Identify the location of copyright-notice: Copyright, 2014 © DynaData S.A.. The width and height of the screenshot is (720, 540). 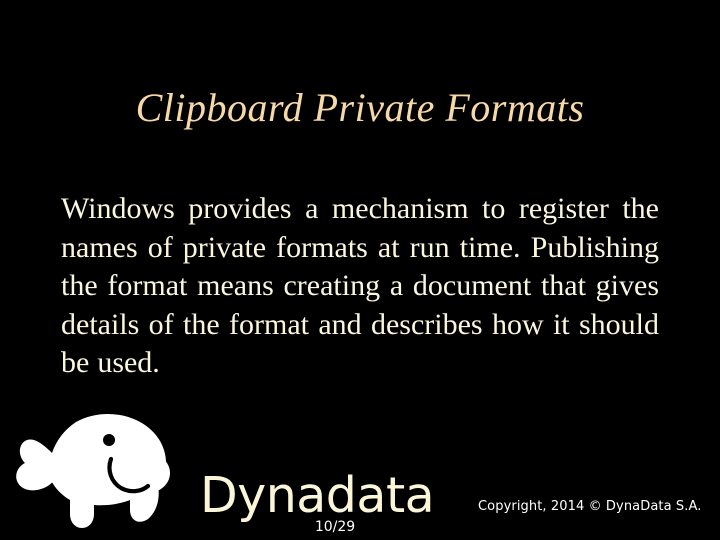
(590, 506).